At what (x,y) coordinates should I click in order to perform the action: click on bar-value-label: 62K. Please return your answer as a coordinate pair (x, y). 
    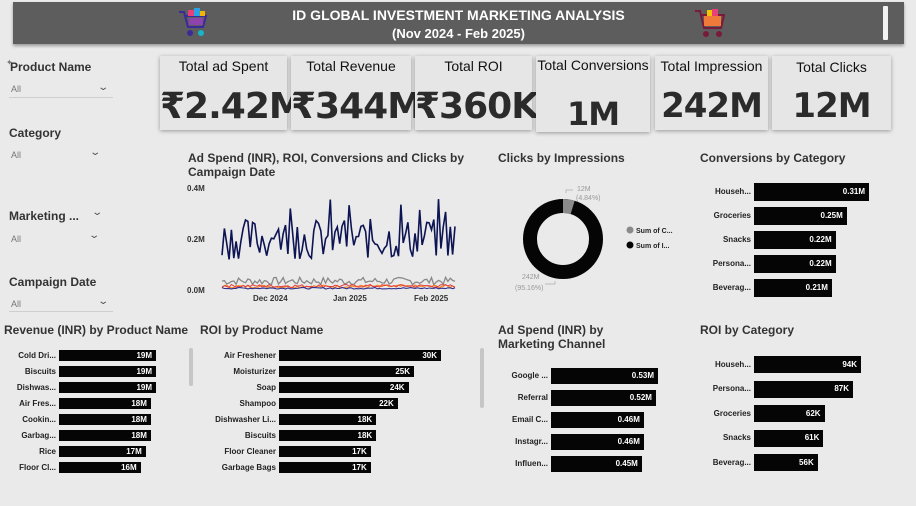
    Looking at the image, I should click on (813, 413).